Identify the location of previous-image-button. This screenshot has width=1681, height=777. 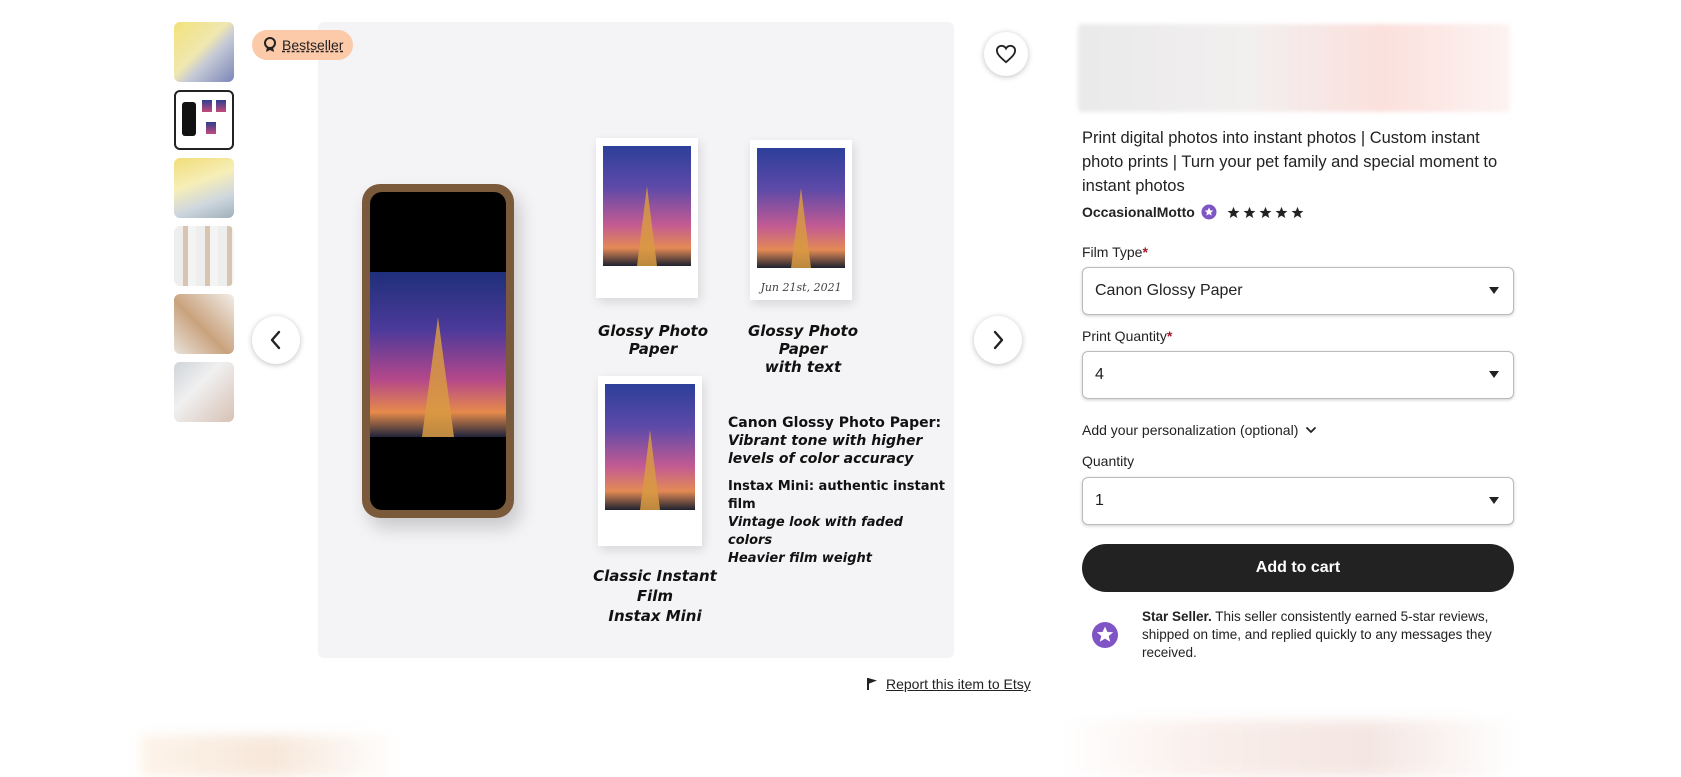
(276, 340).